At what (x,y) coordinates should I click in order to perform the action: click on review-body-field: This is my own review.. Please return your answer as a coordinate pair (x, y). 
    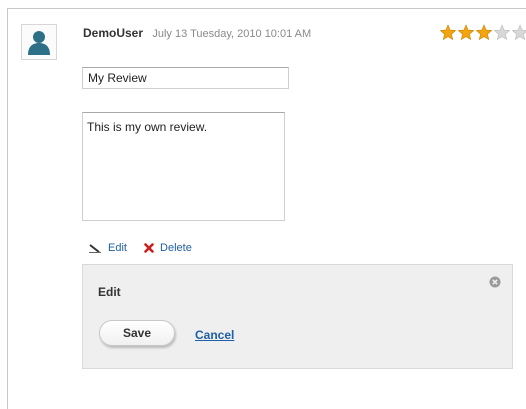
    Looking at the image, I should click on (183, 166).